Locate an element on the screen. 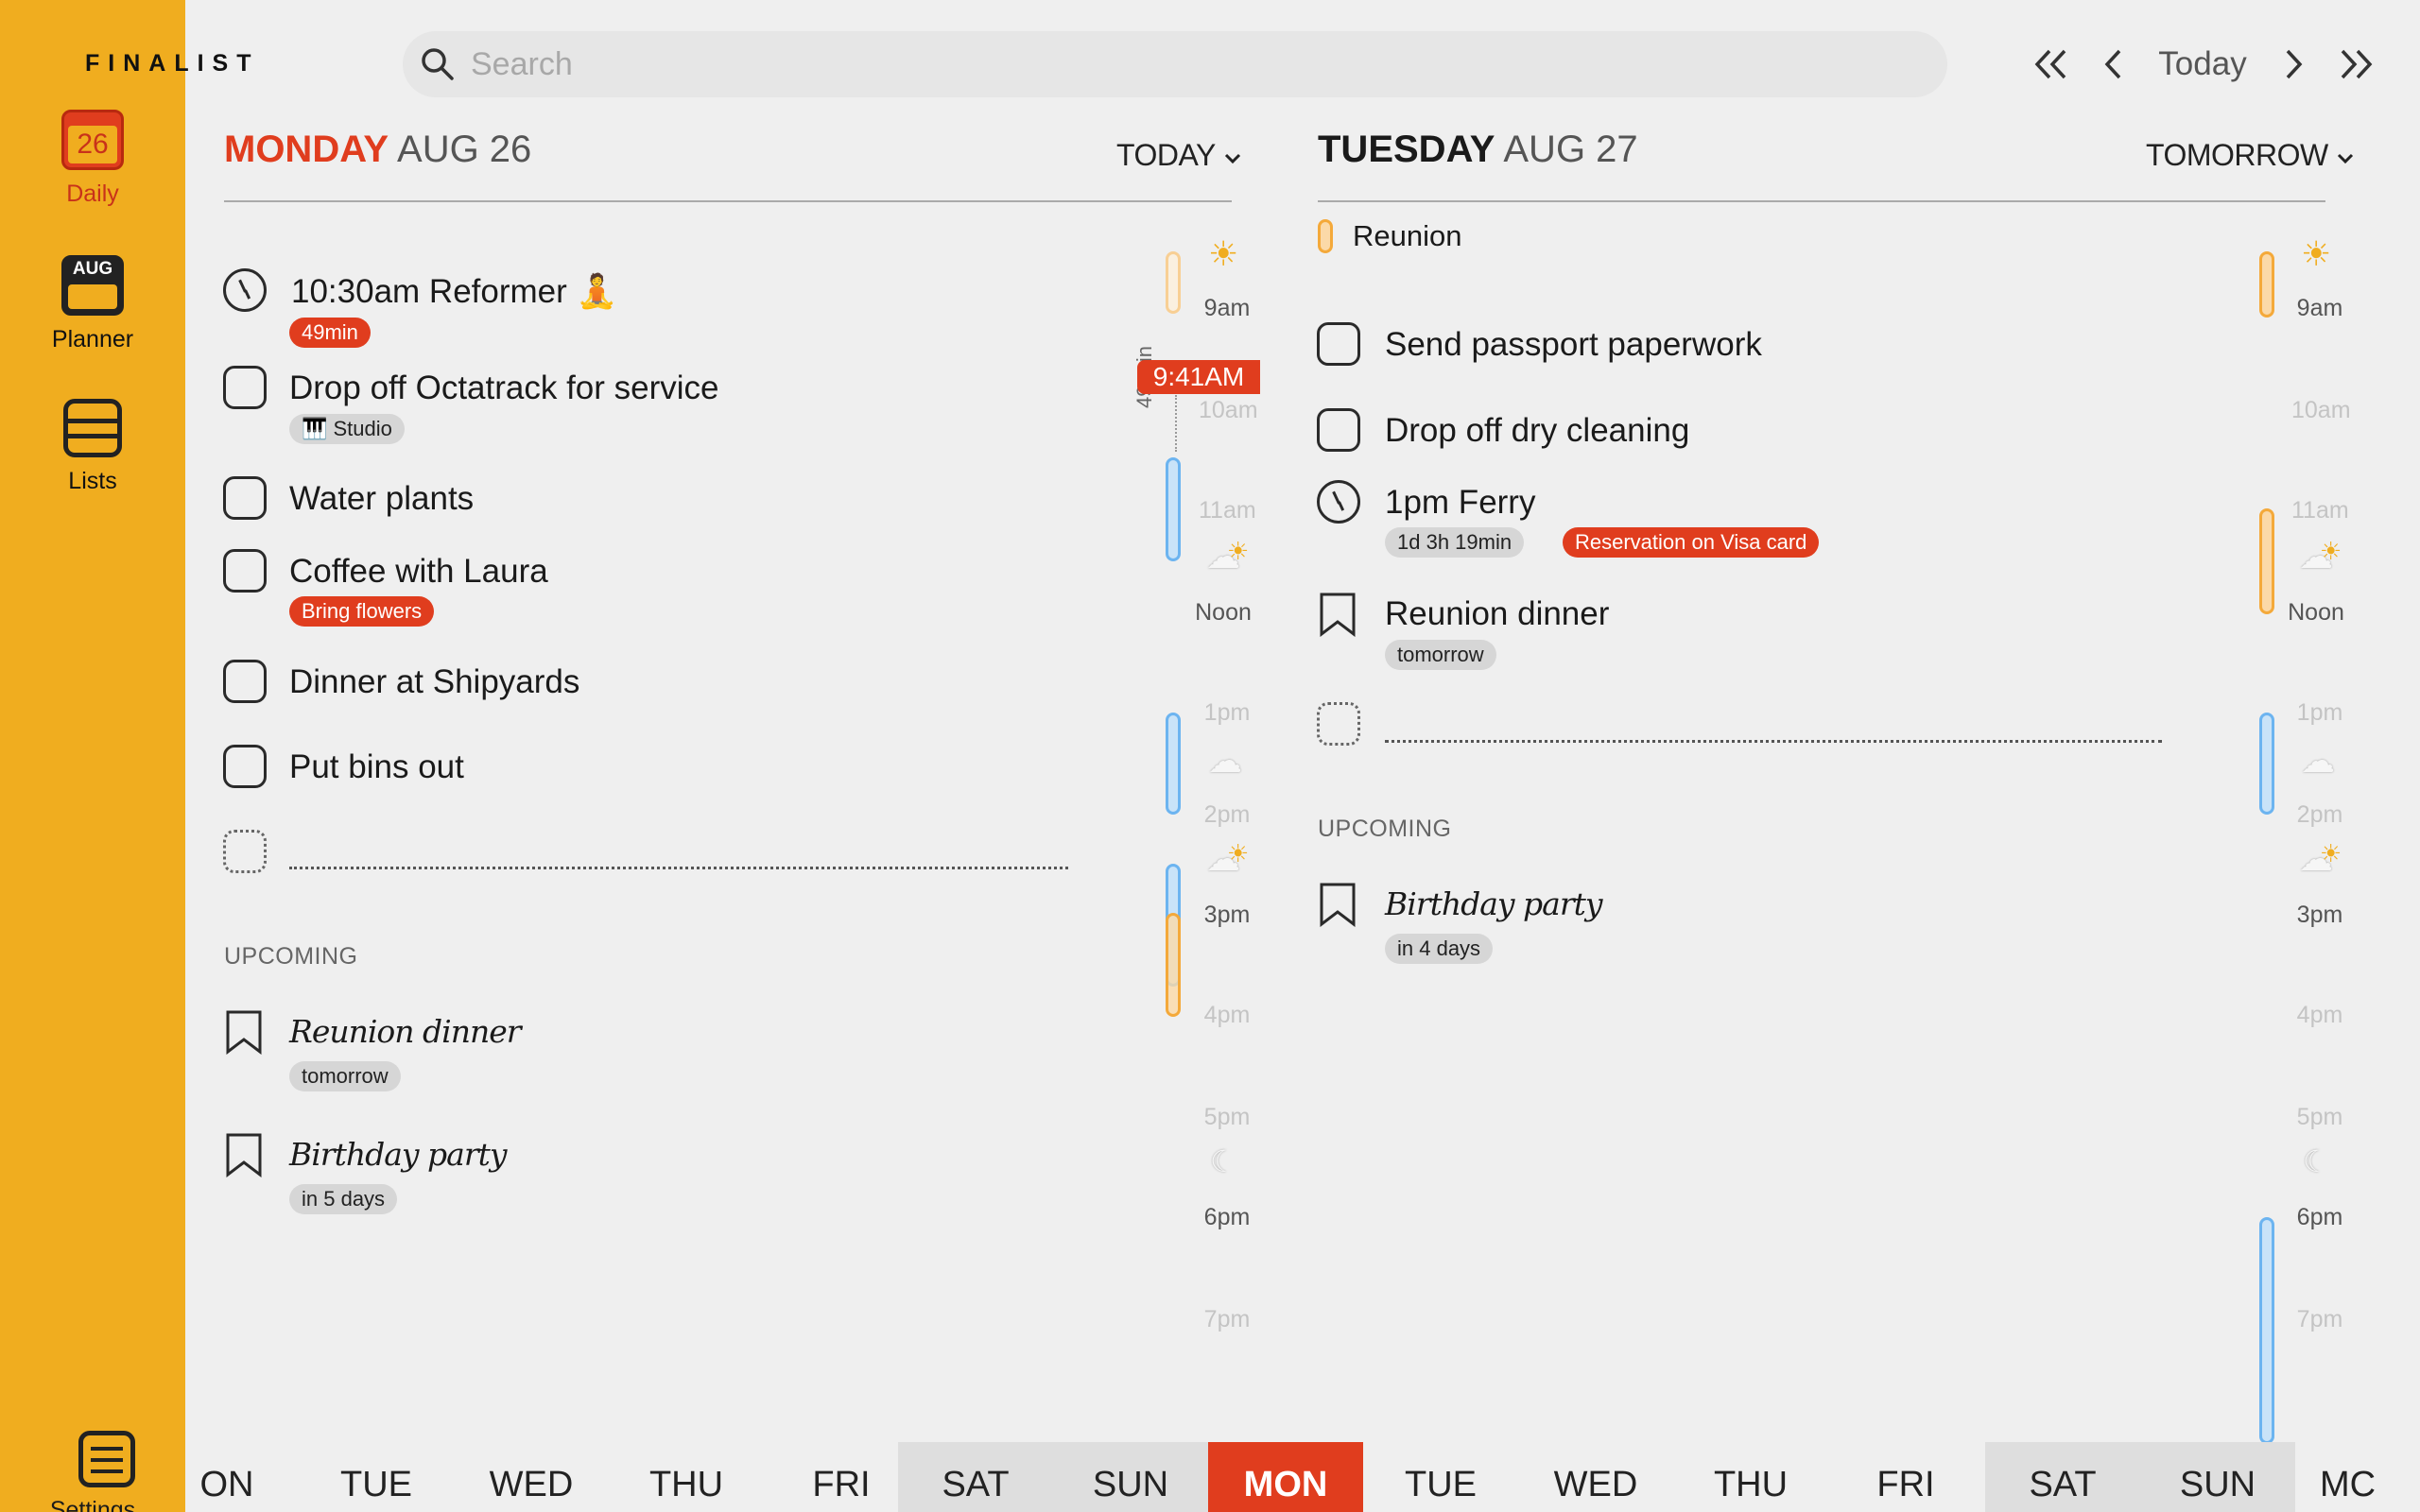 The height and width of the screenshot is (1512, 2420). list-tag-badge: 🎹 Studio is located at coordinates (347, 429).